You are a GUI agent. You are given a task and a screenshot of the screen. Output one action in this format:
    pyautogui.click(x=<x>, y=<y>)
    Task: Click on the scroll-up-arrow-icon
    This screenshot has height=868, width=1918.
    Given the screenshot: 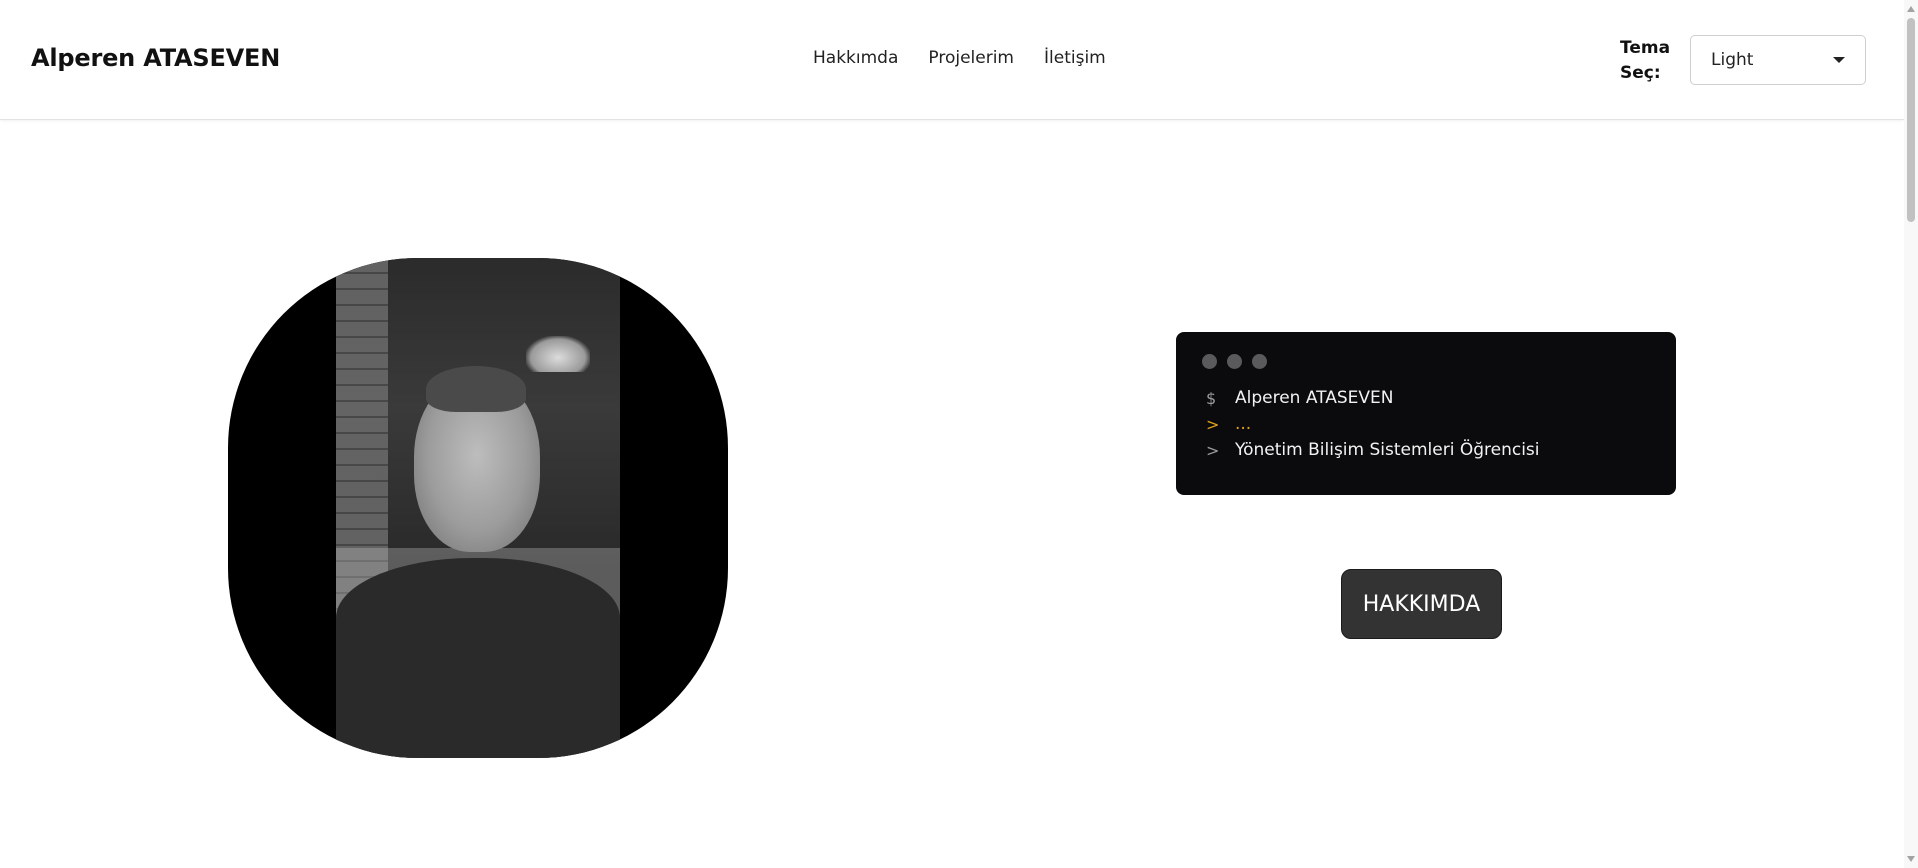 What is the action you would take?
    pyautogui.click(x=1911, y=9)
    